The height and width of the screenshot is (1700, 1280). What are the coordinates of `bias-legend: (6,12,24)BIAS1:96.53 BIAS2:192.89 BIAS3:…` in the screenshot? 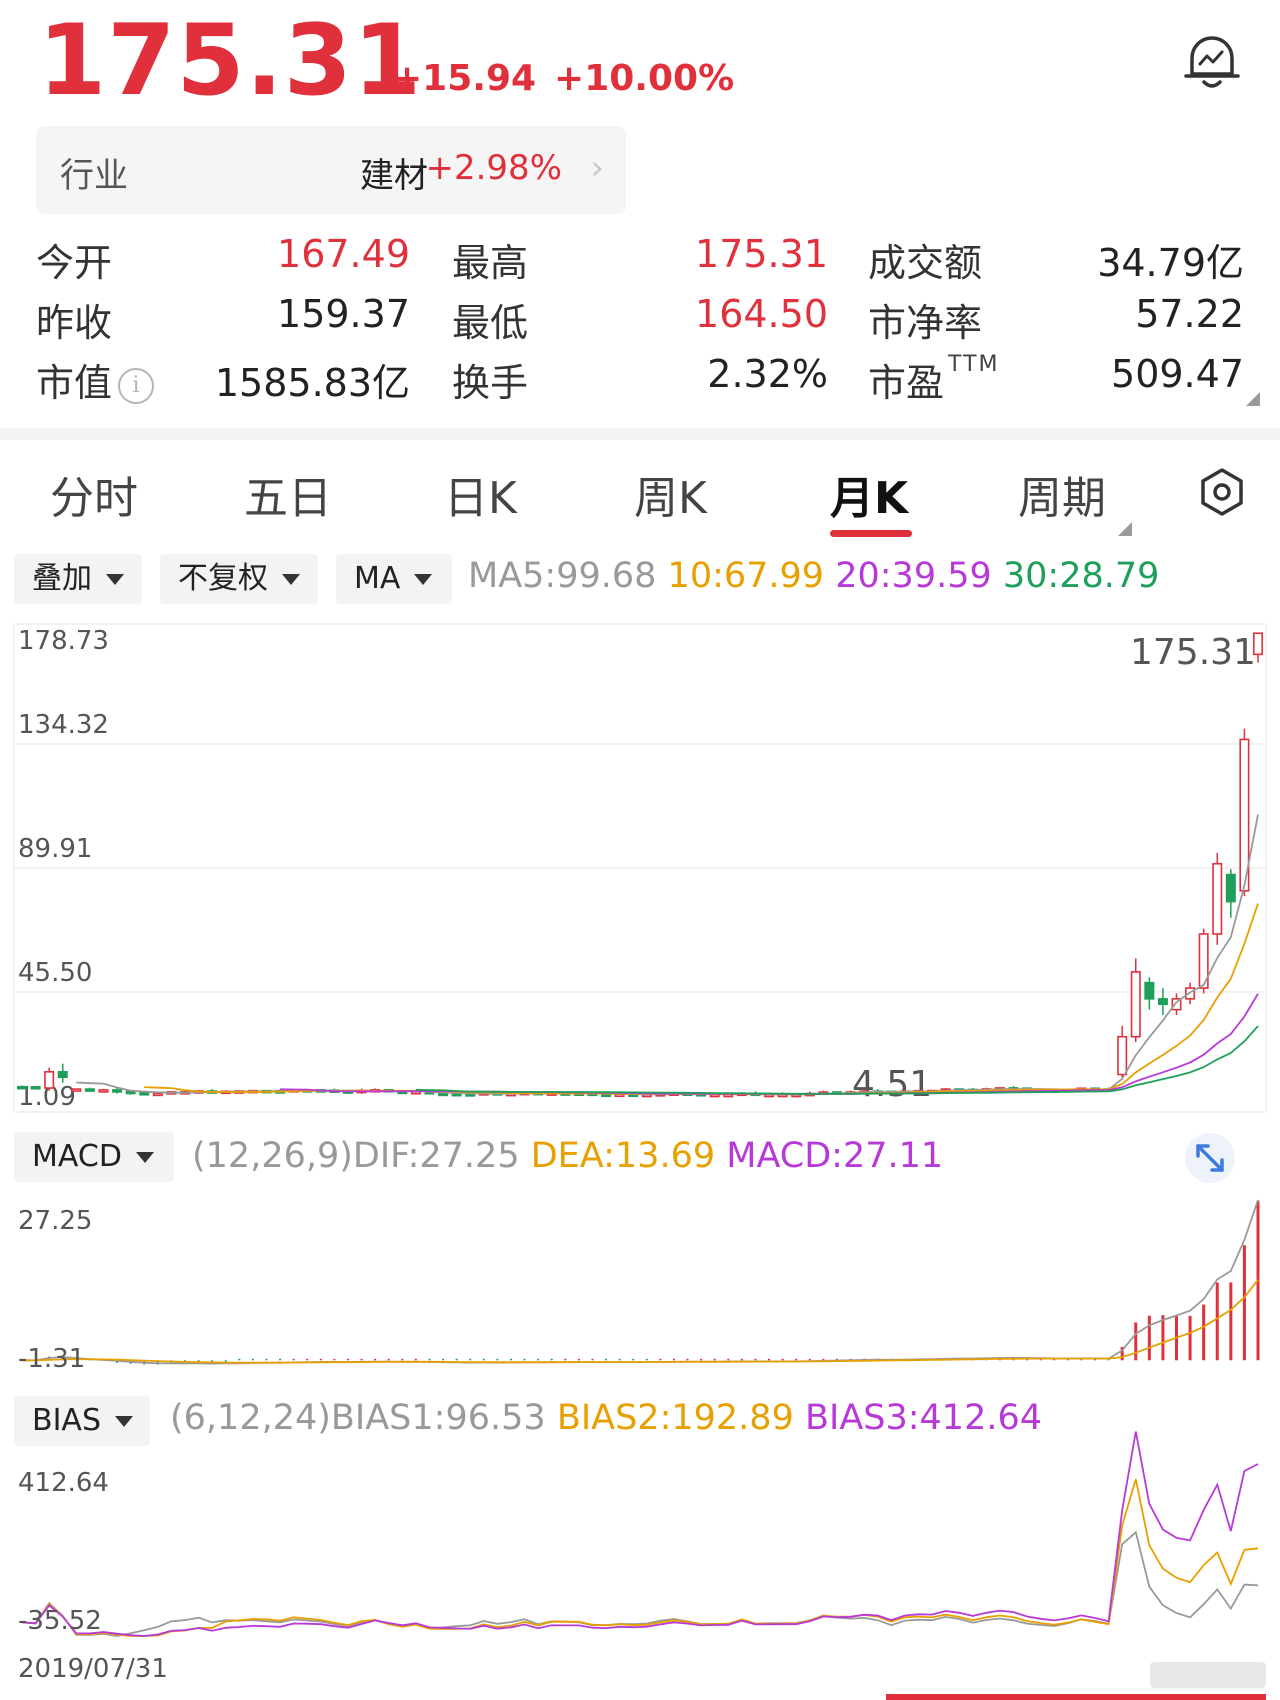 It's located at (606, 1418).